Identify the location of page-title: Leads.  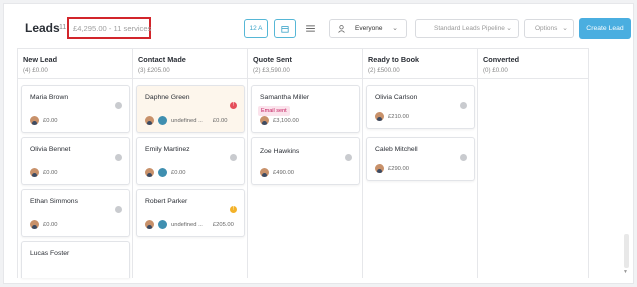
(42, 28).